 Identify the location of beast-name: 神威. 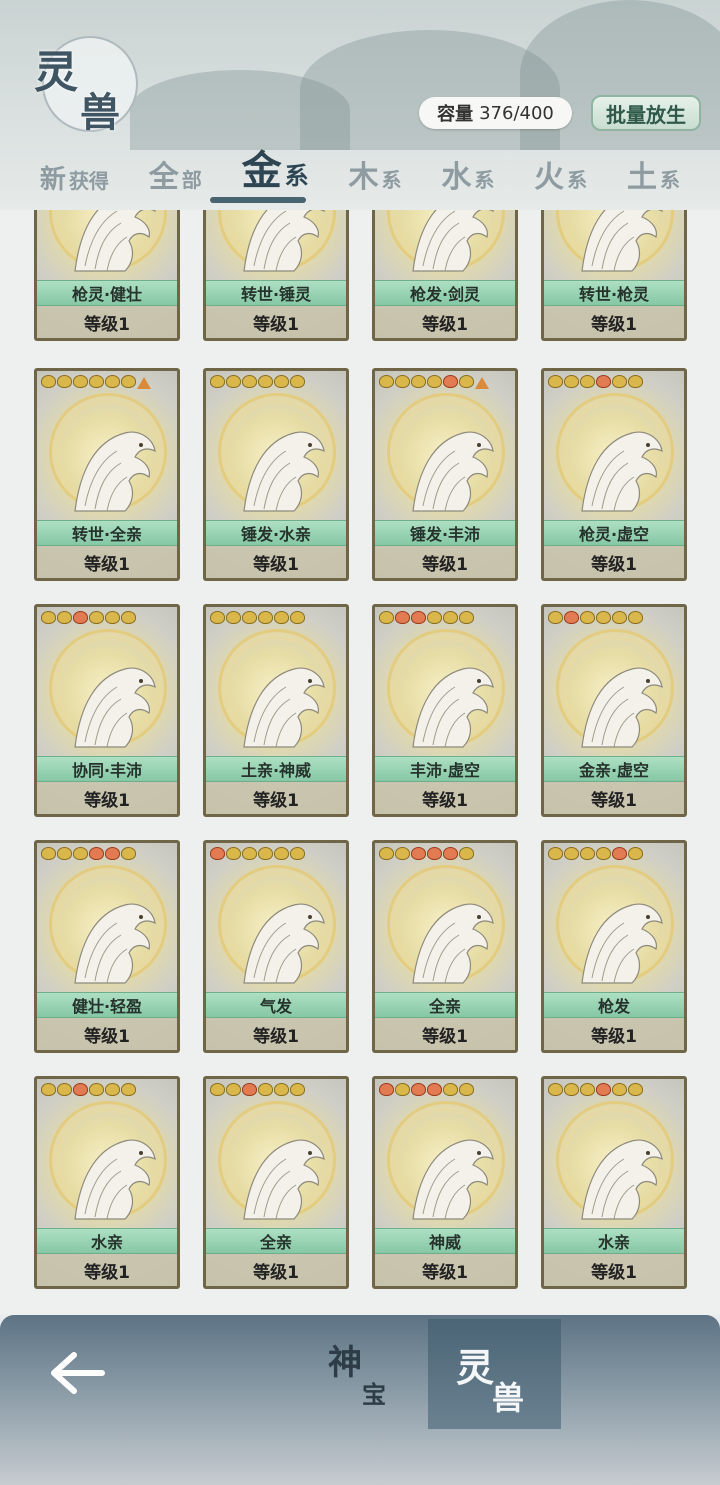
(445, 1241).